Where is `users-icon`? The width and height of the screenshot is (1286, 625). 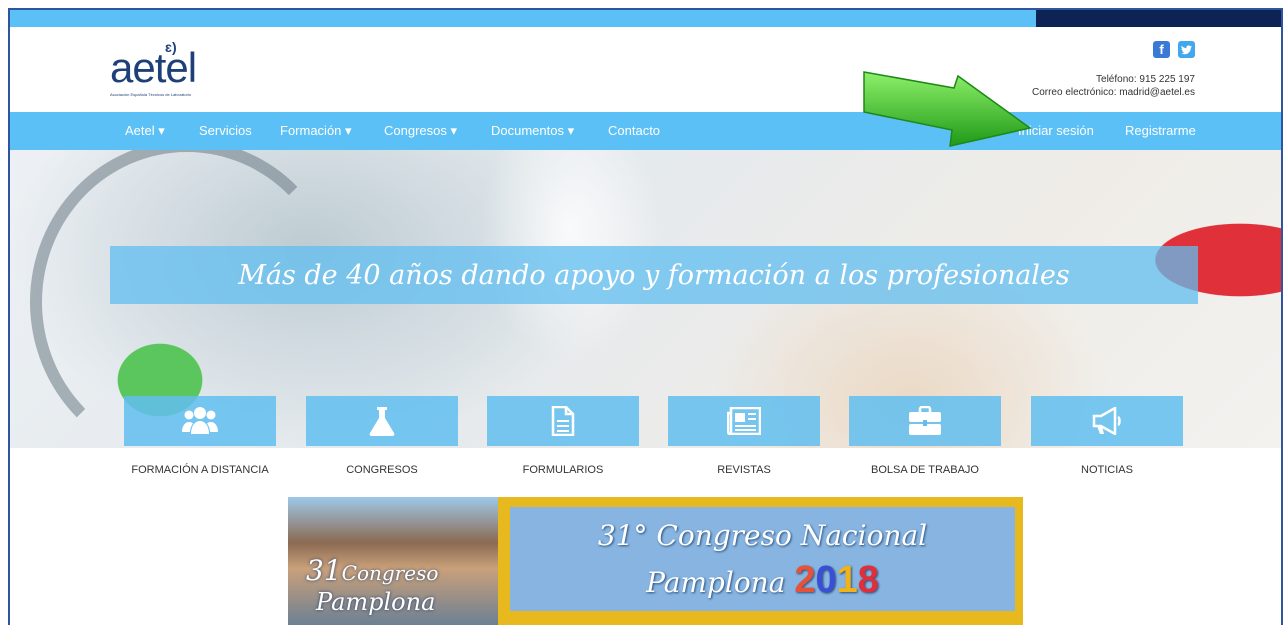
users-icon is located at coordinates (200, 420).